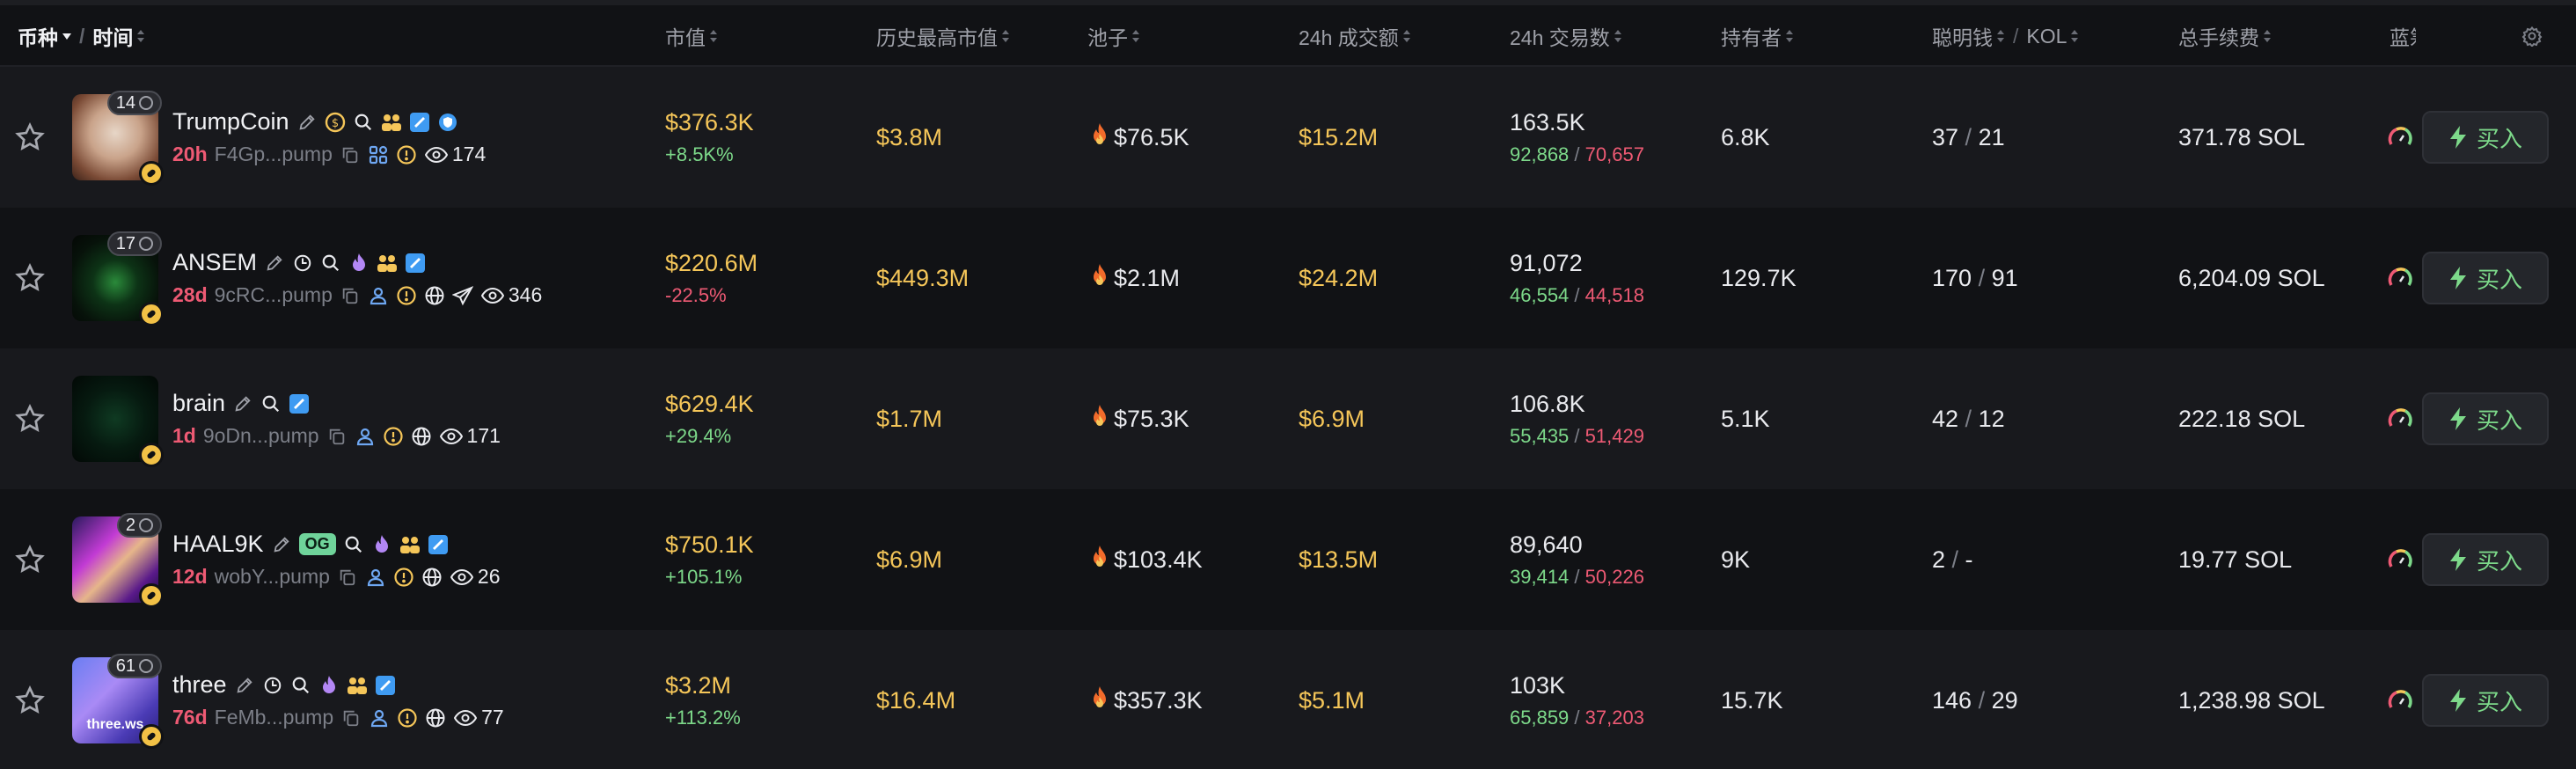  Describe the element at coordinates (274, 717) in the screenshot. I see `contract-address: FeMb...pump` at that location.